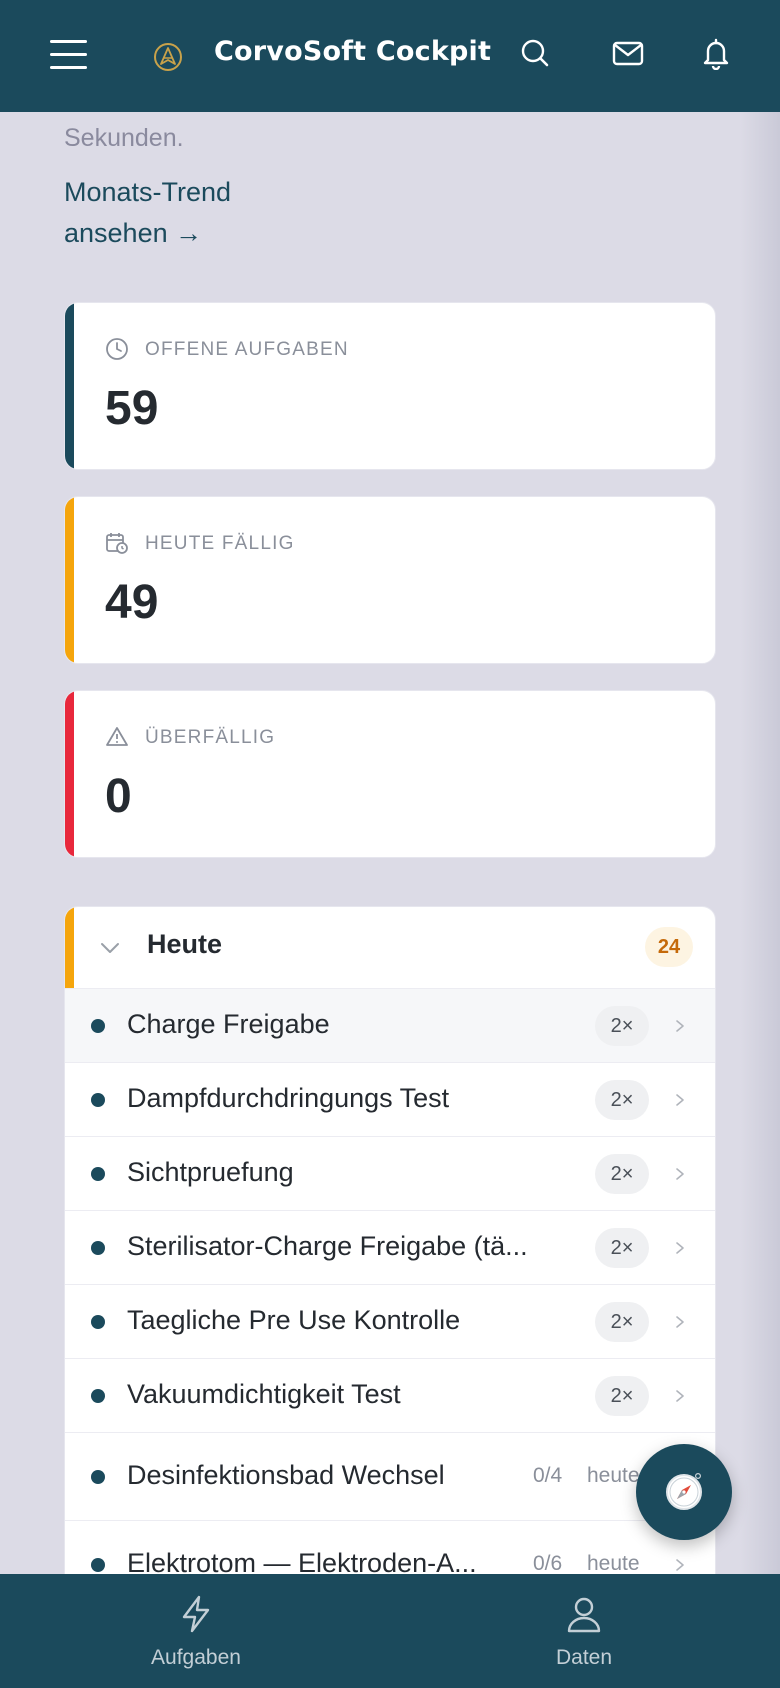 The width and height of the screenshot is (780, 1688). Describe the element at coordinates (584, 1615) in the screenshot. I see `person-icon` at that location.